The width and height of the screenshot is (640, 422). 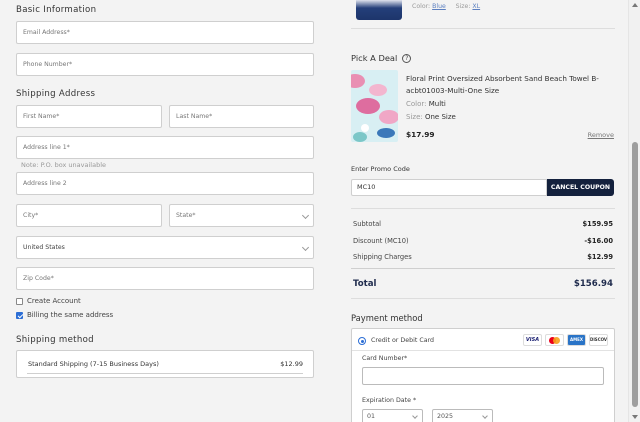 What do you see at coordinates (554, 340) in the screenshot?
I see `mastercard-icon` at bounding box center [554, 340].